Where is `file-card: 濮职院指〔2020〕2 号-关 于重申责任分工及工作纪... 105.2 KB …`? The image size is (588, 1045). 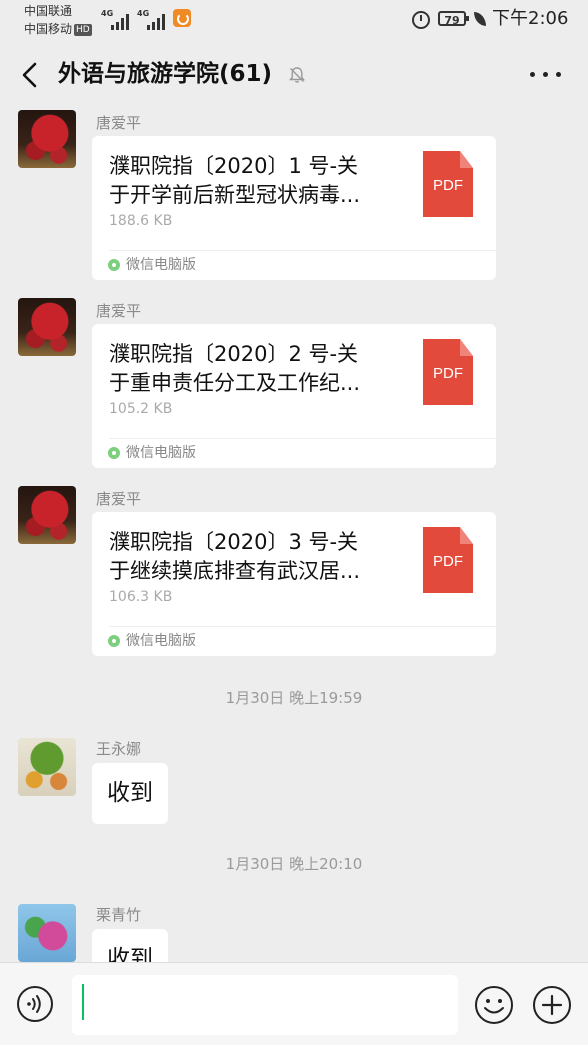 file-card: 濮职院指〔2020〕2 号-关 于重申责任分工及工作纪... 105.2 KB … is located at coordinates (294, 396).